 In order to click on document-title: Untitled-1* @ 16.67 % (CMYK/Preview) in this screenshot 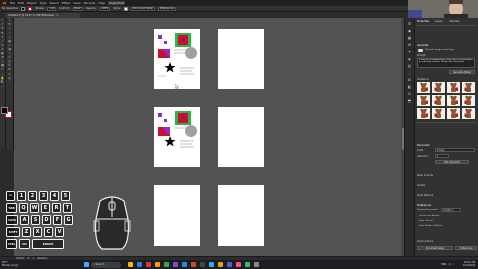, I will do `click(31, 15)`.